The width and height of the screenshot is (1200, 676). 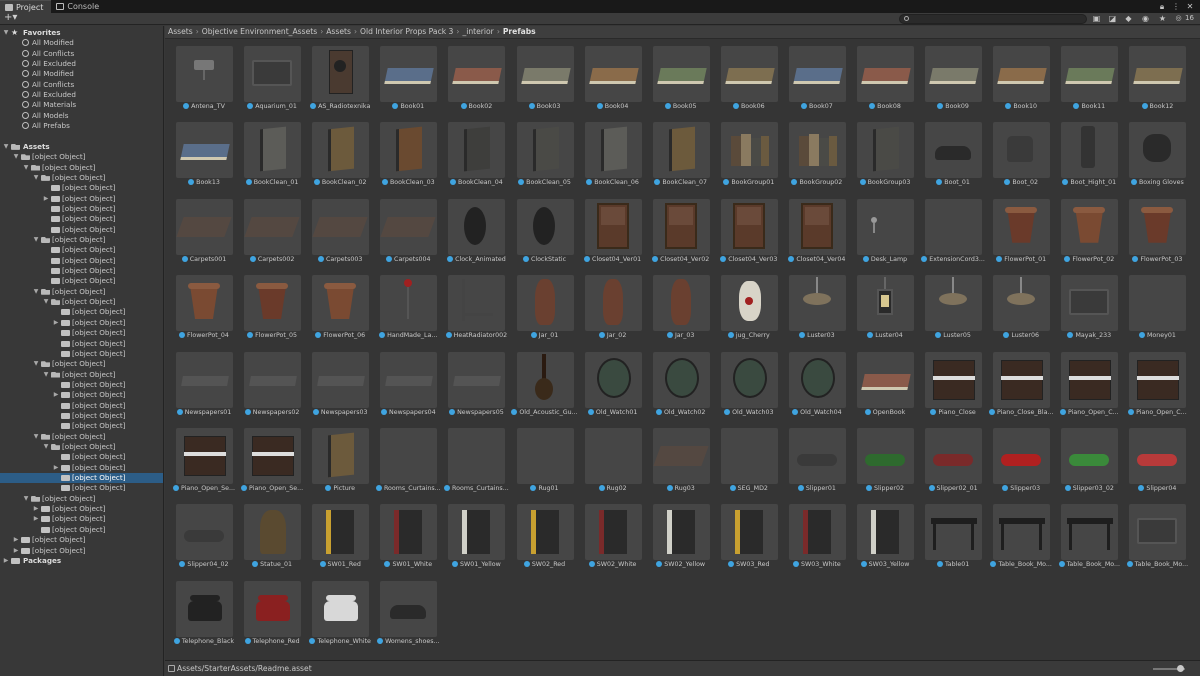 What do you see at coordinates (267, 612) in the screenshot?
I see `asset-tile: Telephone_Red` at bounding box center [267, 612].